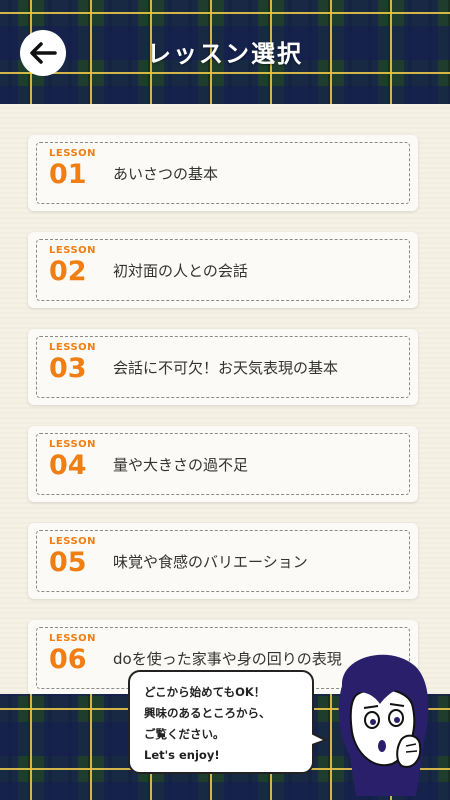 The width and height of the screenshot is (450, 800). I want to click on guide-line: 興味のあるところから、, so click(207, 713).